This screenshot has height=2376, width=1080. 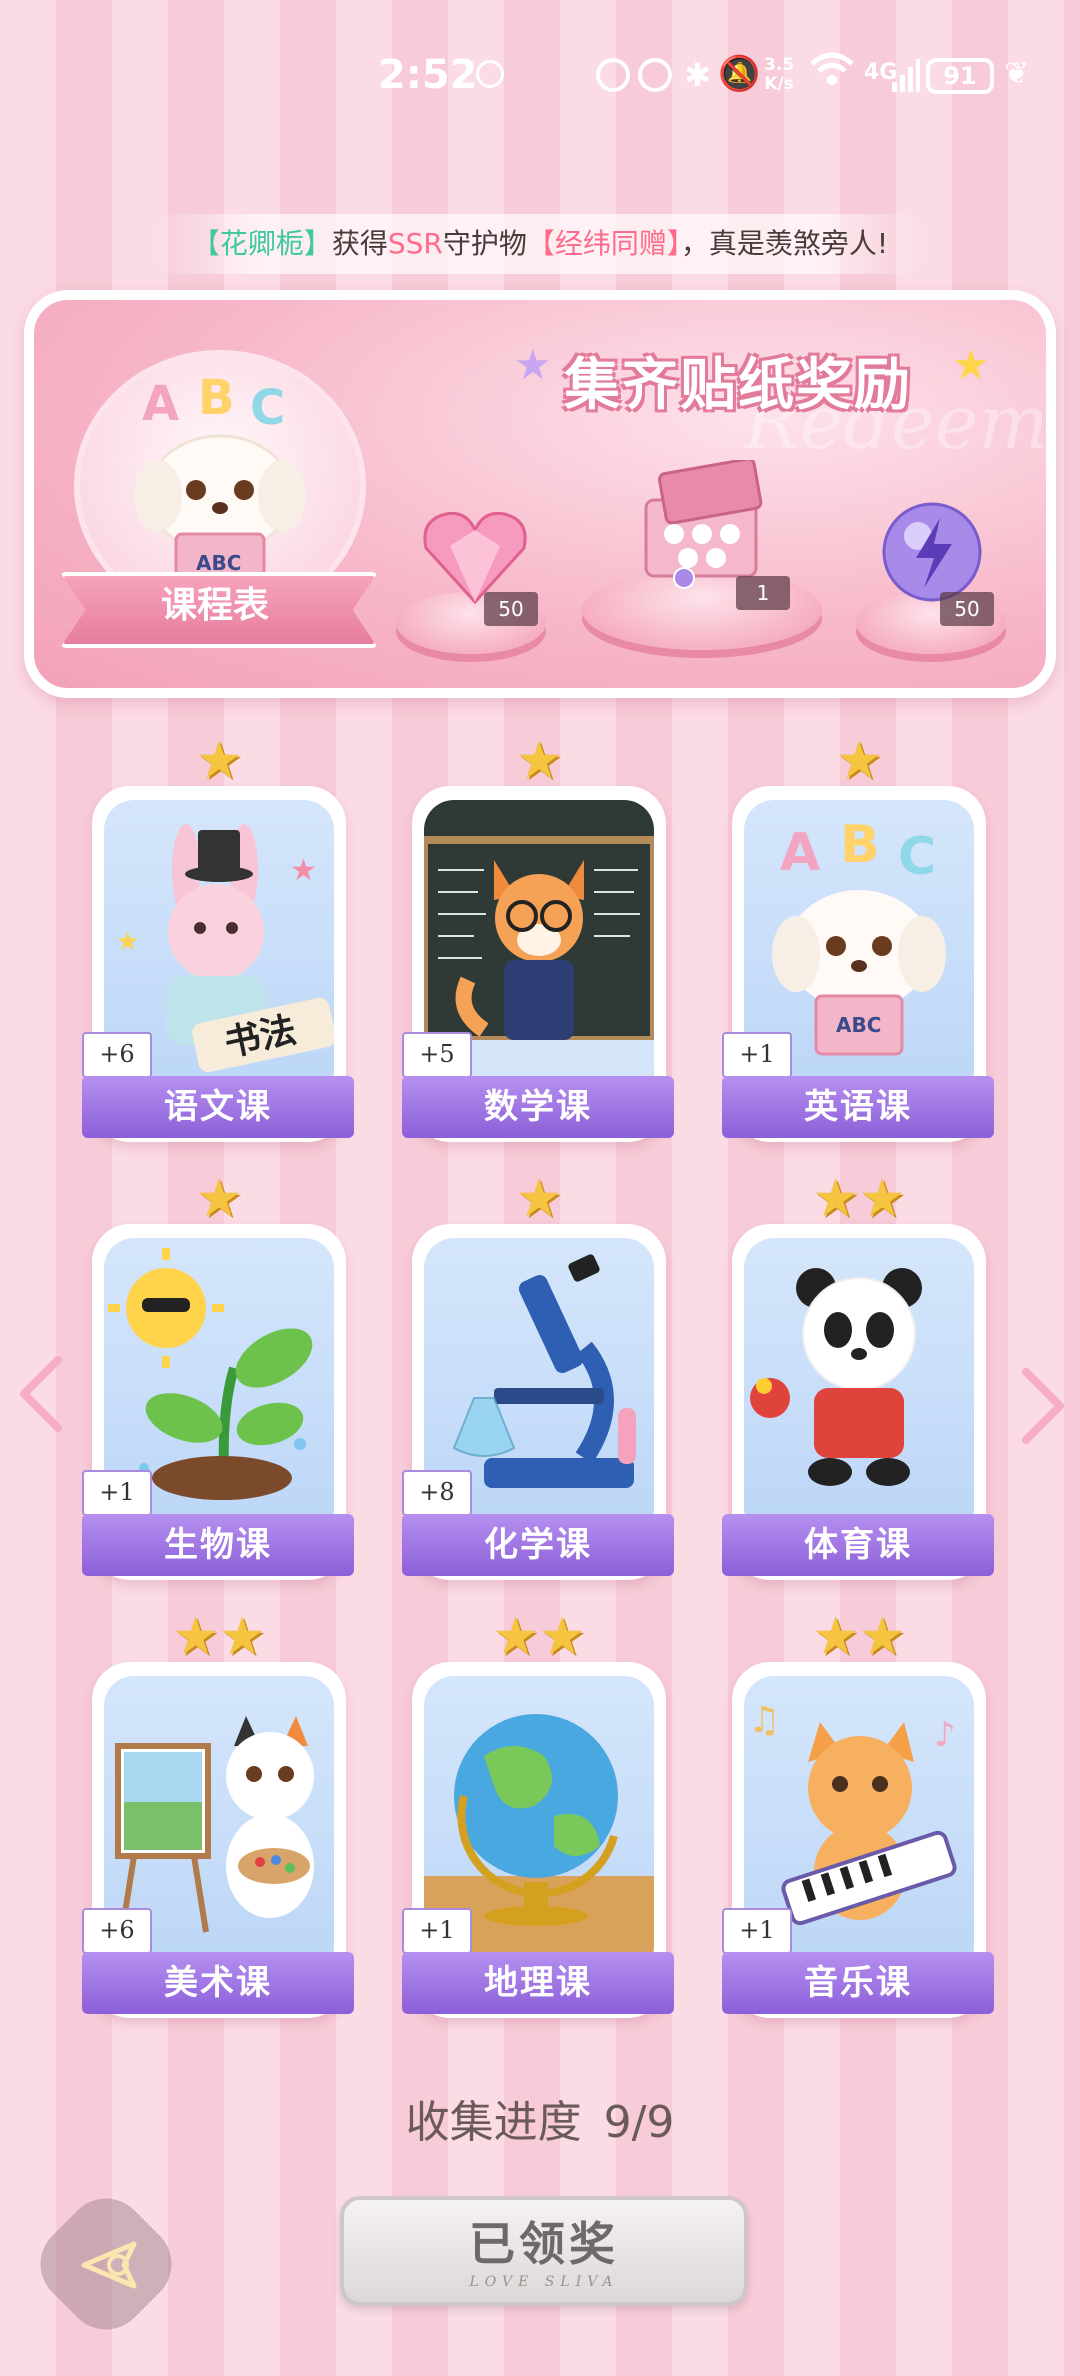 I want to click on battery-indicator: 91, so click(x=960, y=76).